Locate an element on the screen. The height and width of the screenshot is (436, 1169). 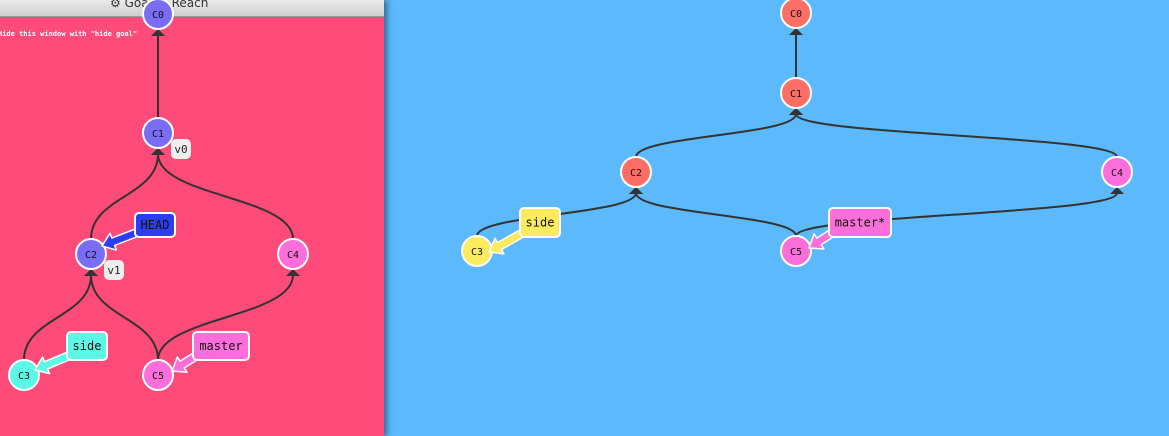
main-branch-label: master* is located at coordinates (860, 223).